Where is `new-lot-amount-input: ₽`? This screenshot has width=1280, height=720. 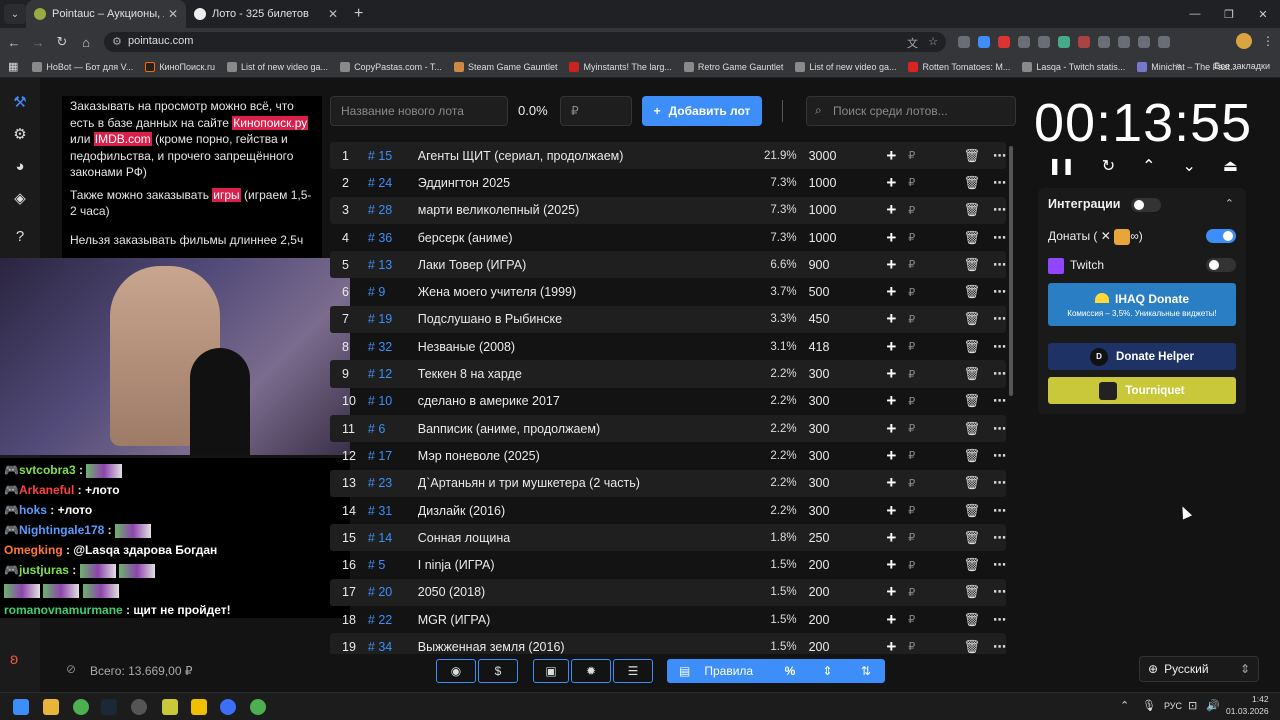 new-lot-amount-input: ₽ is located at coordinates (596, 111).